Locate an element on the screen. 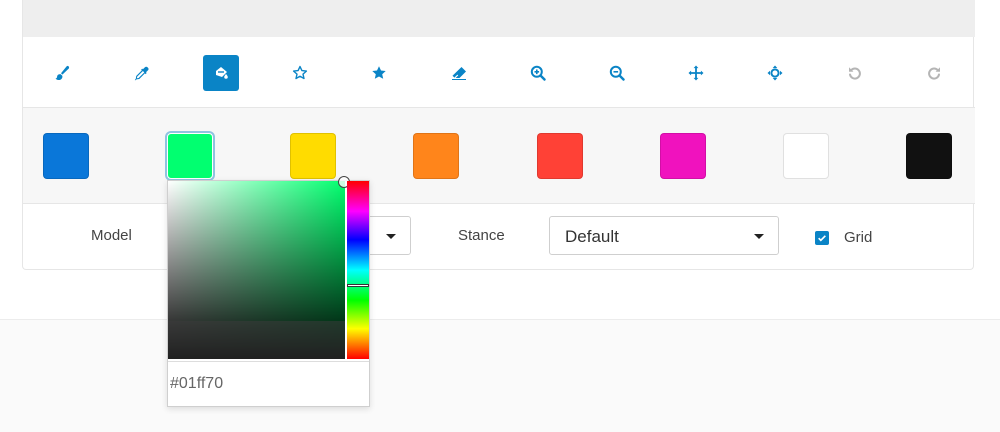 Image resolution: width=1000 pixels, height=432 pixels. undo-button is located at coordinates (855, 73).